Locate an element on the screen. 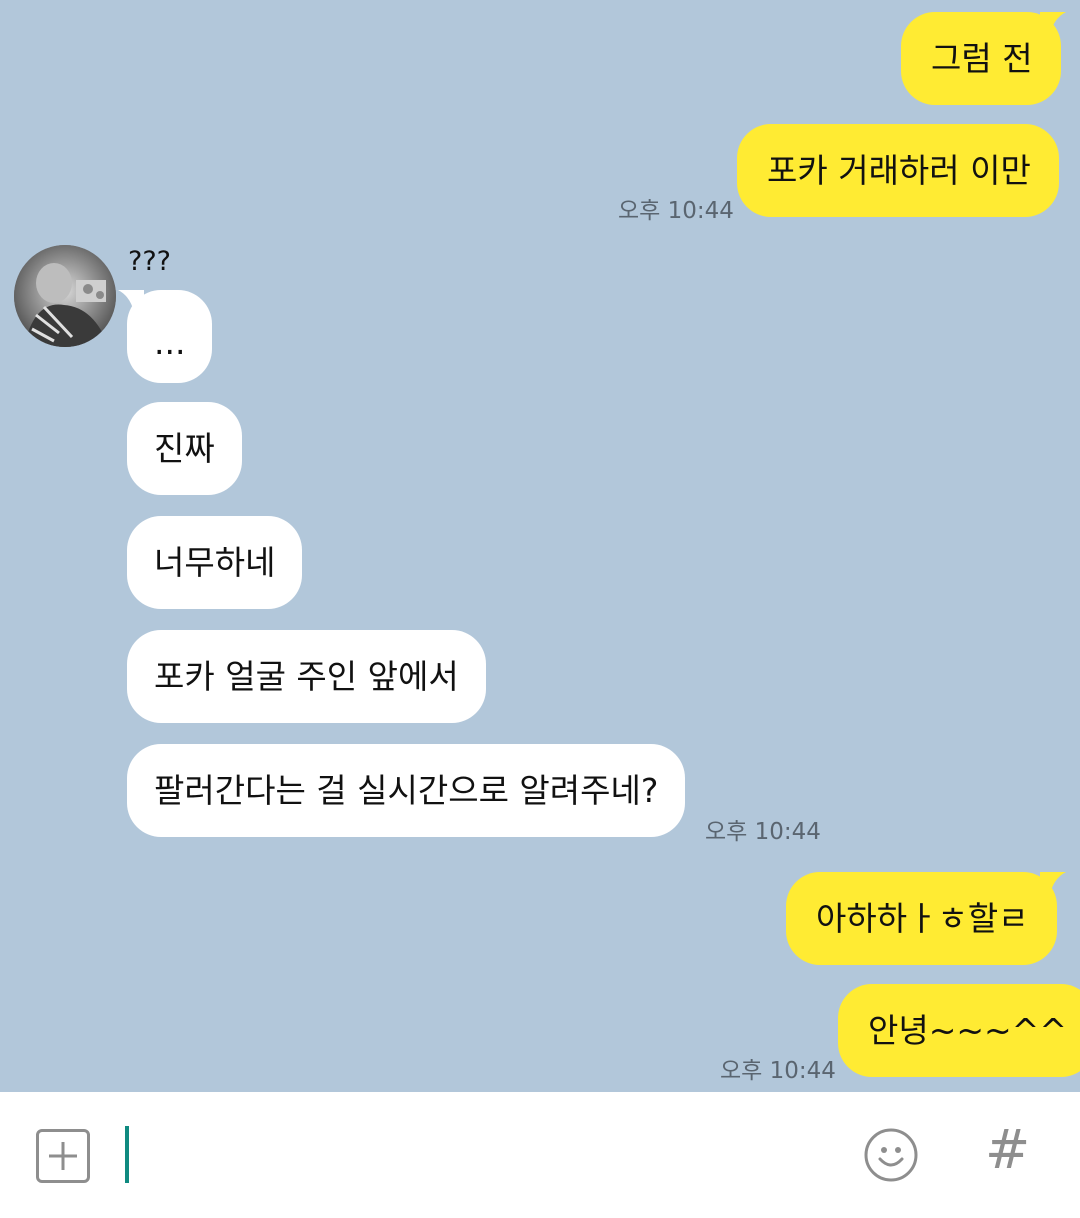 The width and height of the screenshot is (1080, 1218). message-text: 너무하네 is located at coordinates (215, 562).